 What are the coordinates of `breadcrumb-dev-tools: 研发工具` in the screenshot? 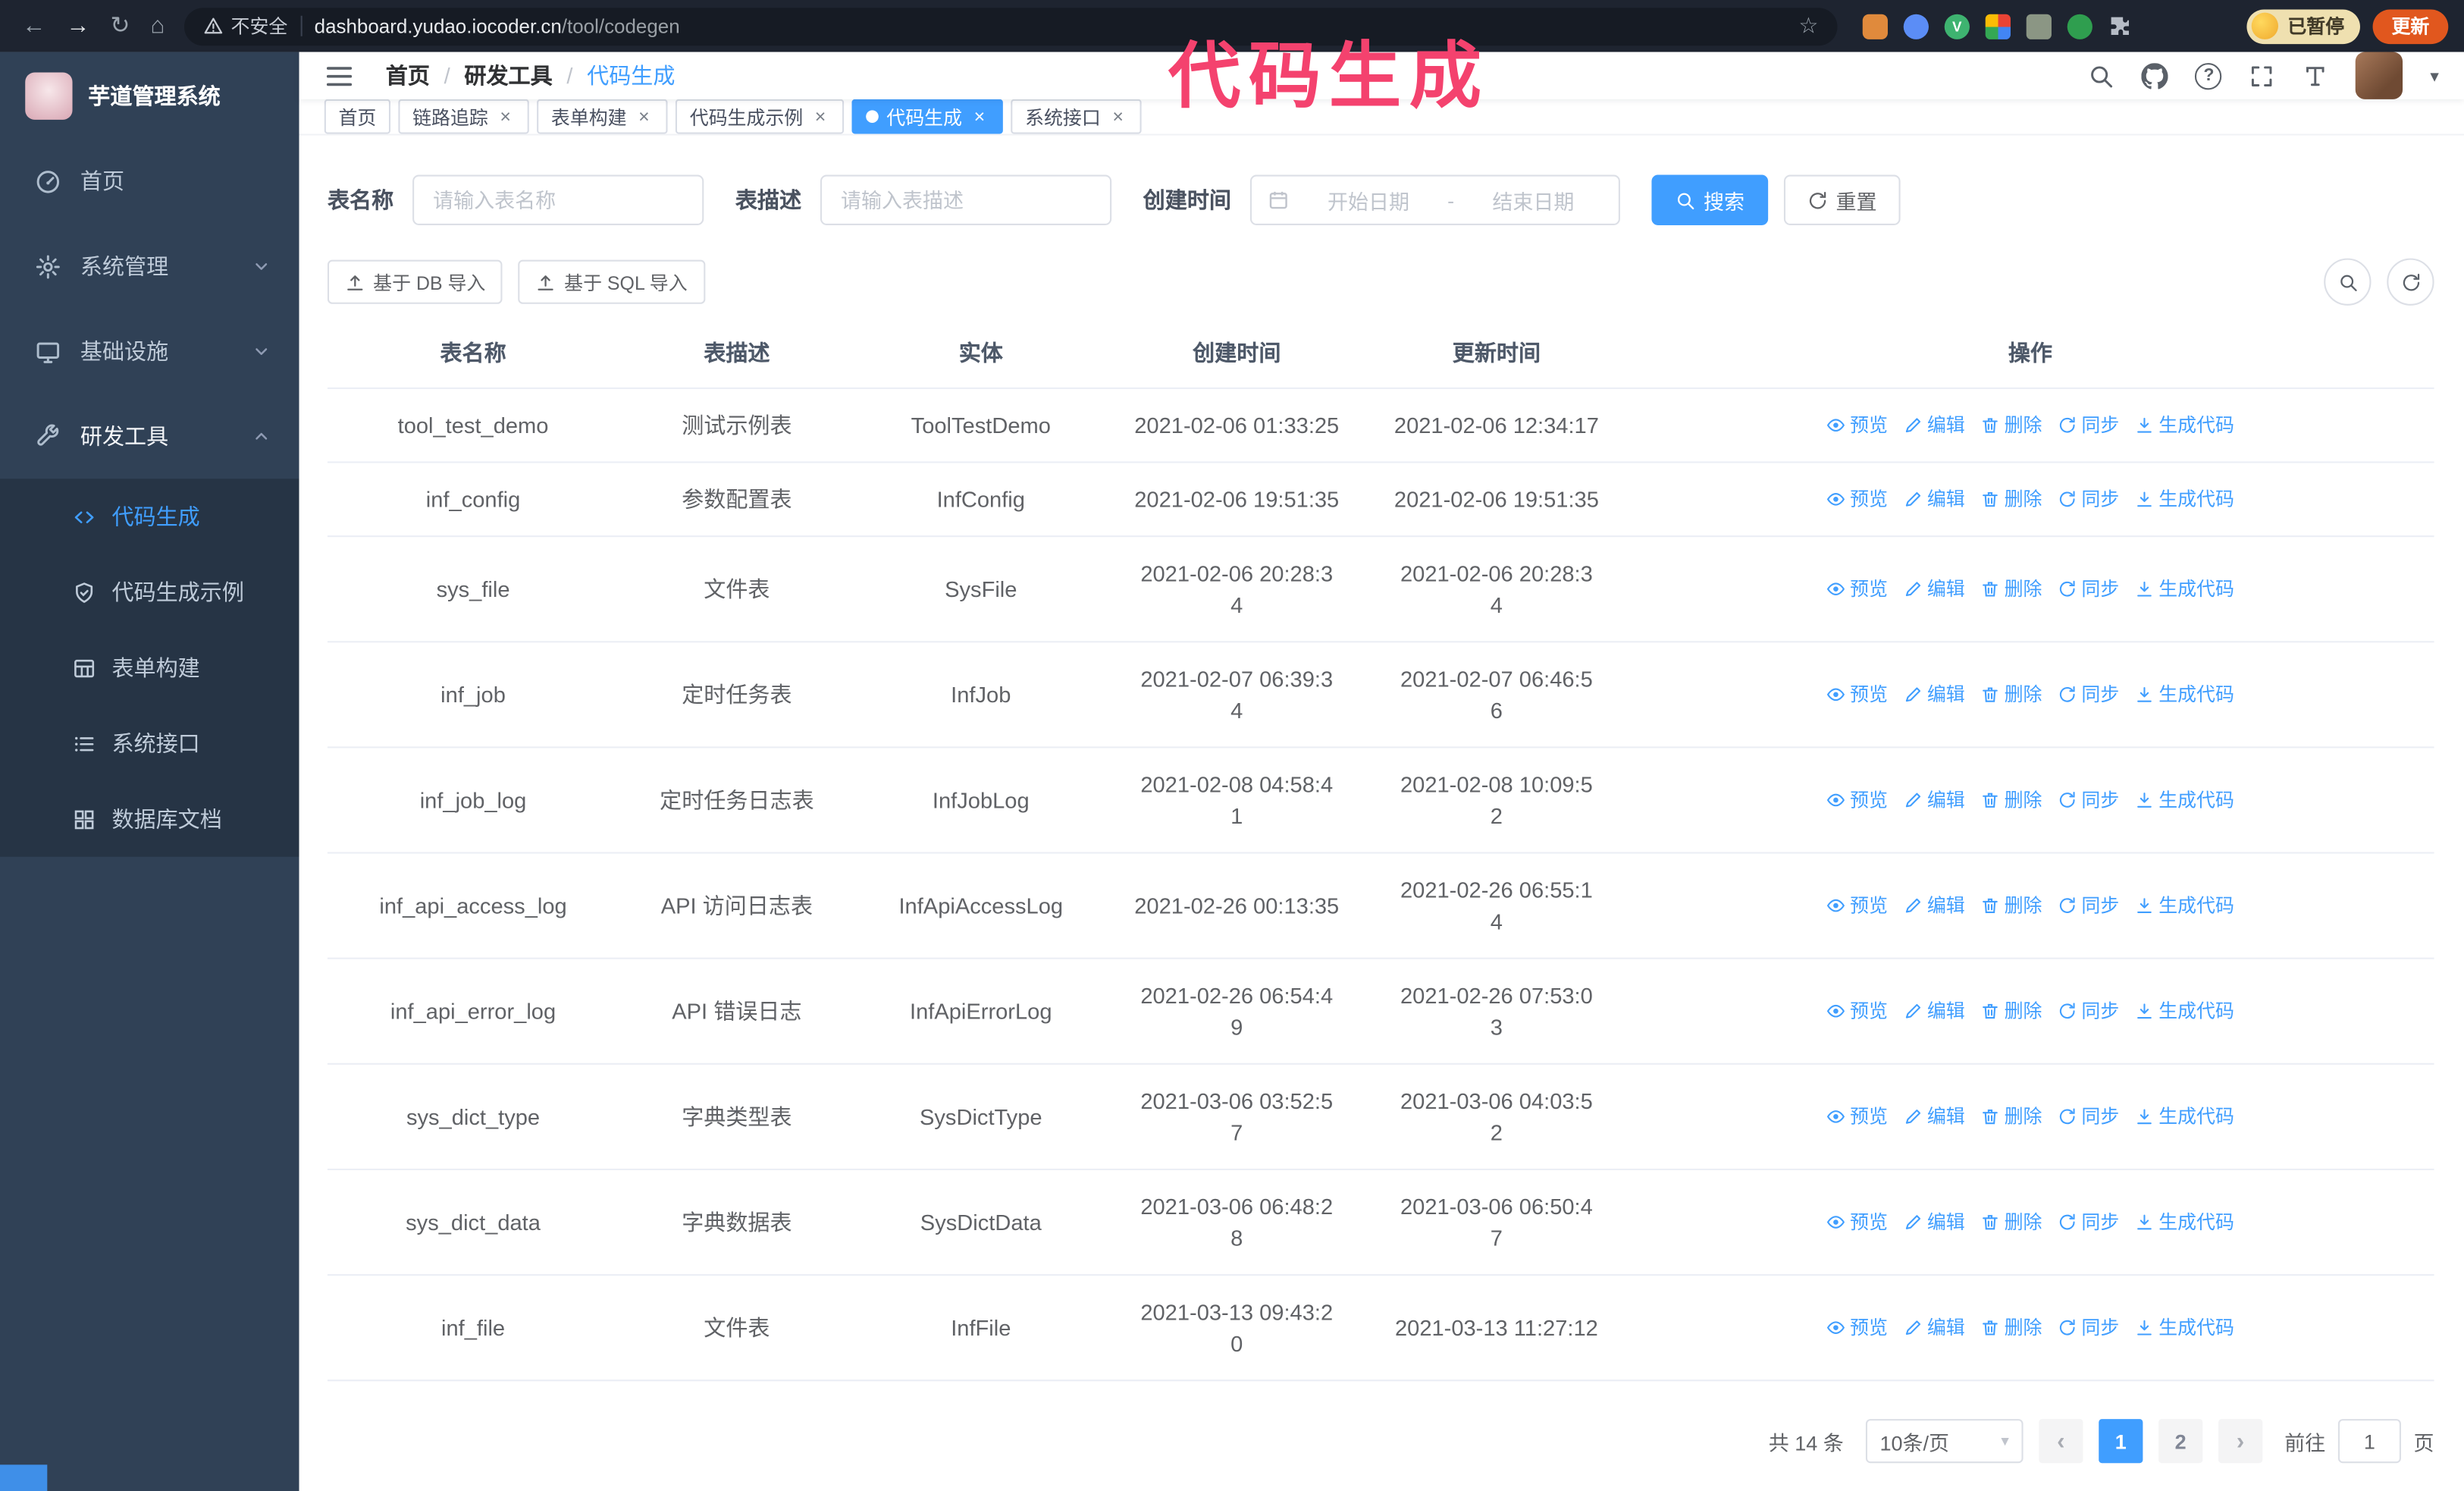 It's located at (508, 76).